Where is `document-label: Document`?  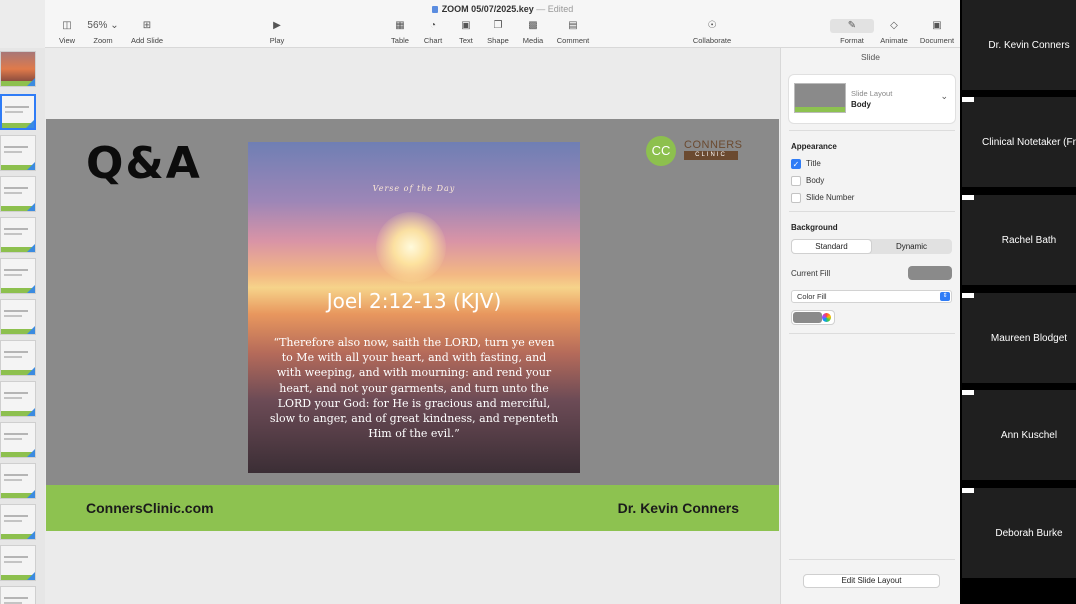 document-label: Document is located at coordinates (937, 40).